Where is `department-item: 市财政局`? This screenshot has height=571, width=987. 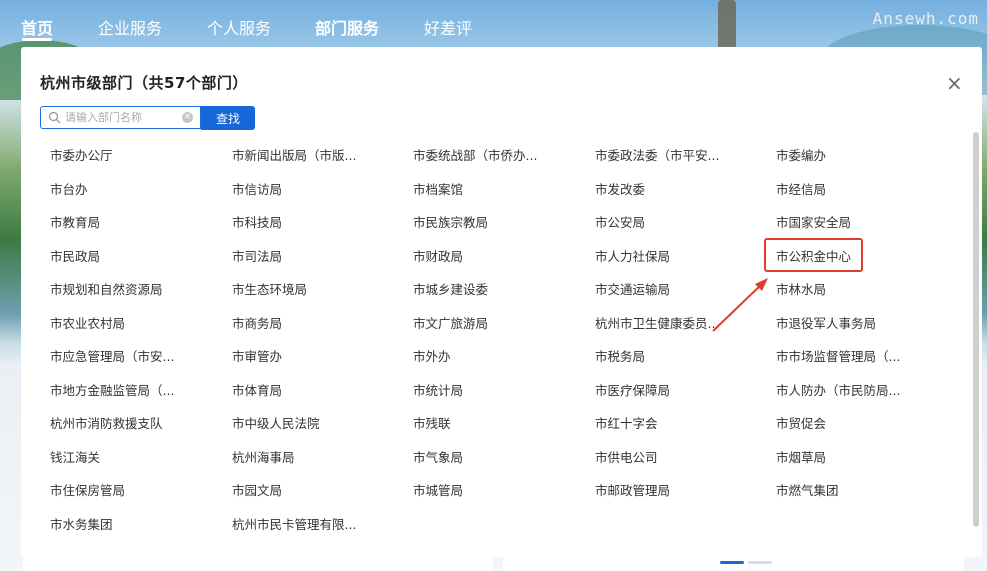 department-item: 市财政局 is located at coordinates (438, 257).